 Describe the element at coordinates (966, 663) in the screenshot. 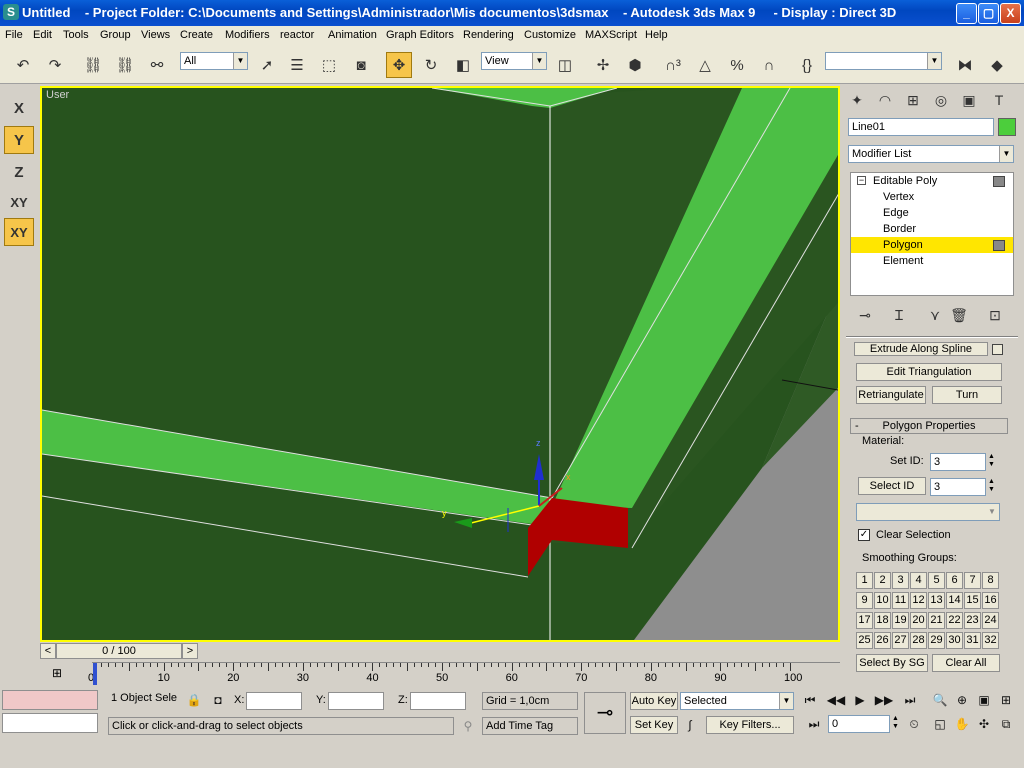

I see `clear-all-button: Clear All` at that location.